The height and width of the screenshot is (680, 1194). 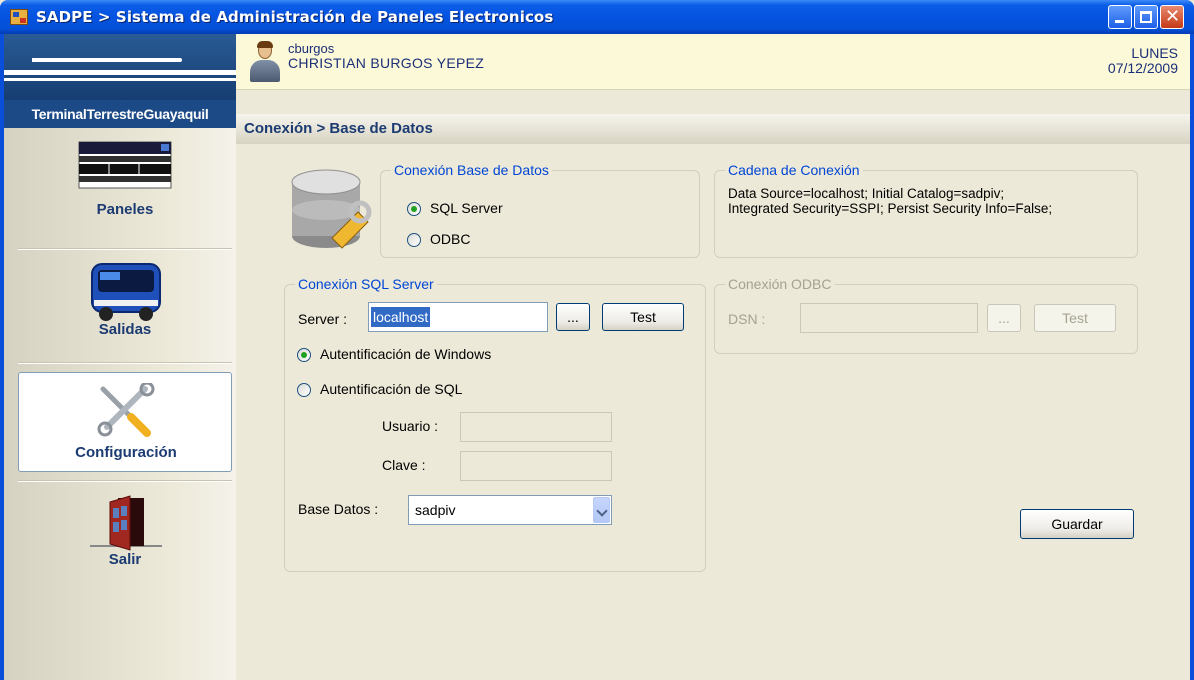 What do you see at coordinates (386, 63) in the screenshot?
I see `user-fullname: CHRISTIAN BURGOS YEPEZ` at bounding box center [386, 63].